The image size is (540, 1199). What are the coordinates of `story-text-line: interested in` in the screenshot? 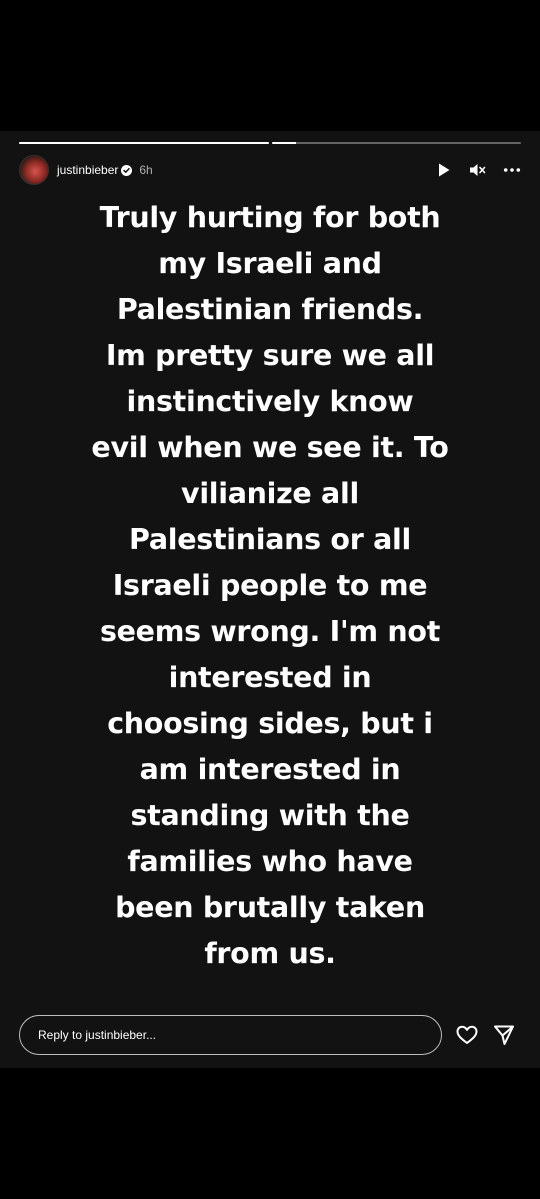 It's located at (270, 677).